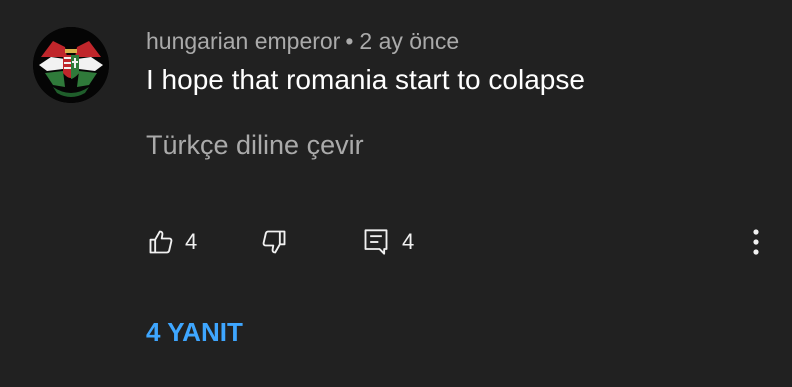  Describe the element at coordinates (194, 332) in the screenshot. I see `view-replies-button: 4 YANIT` at that location.